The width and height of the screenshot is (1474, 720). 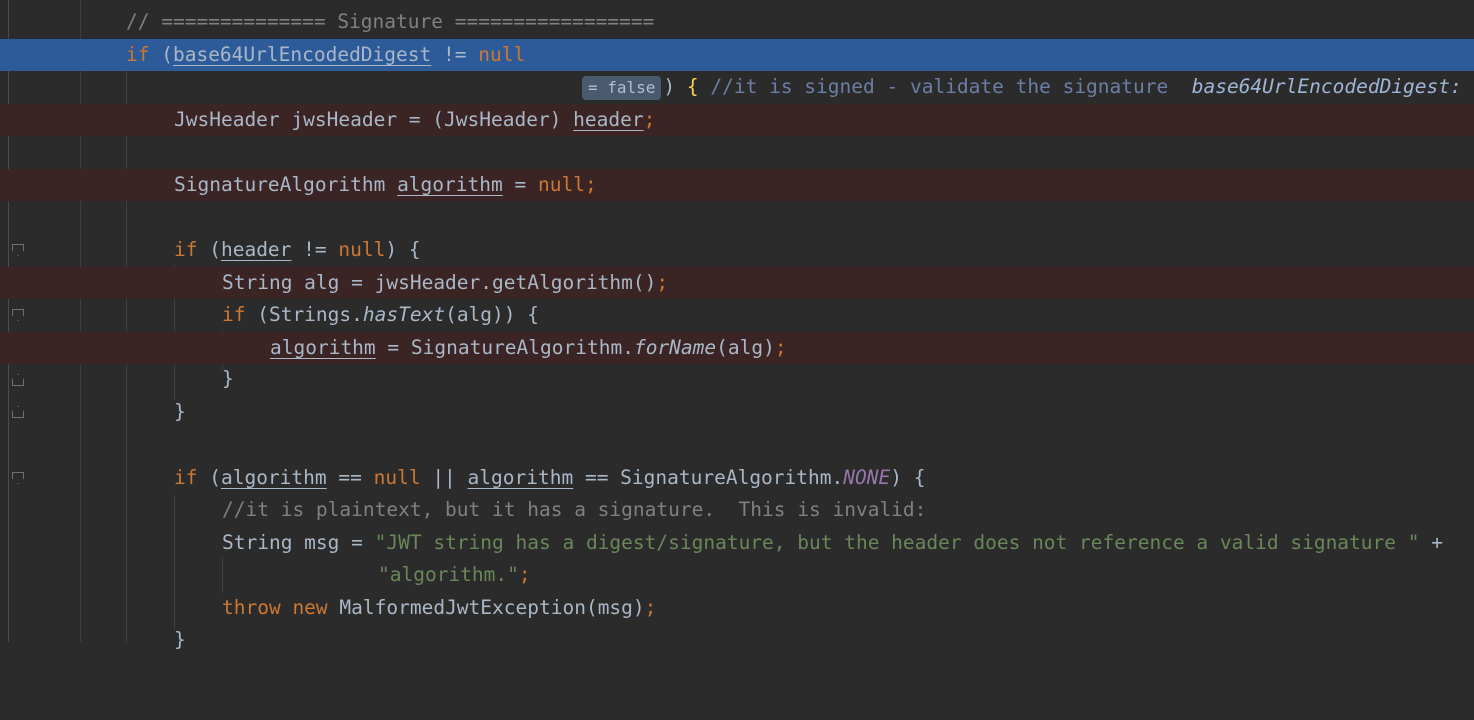 What do you see at coordinates (298, 542) in the screenshot?
I see `code-token: String msg =` at bounding box center [298, 542].